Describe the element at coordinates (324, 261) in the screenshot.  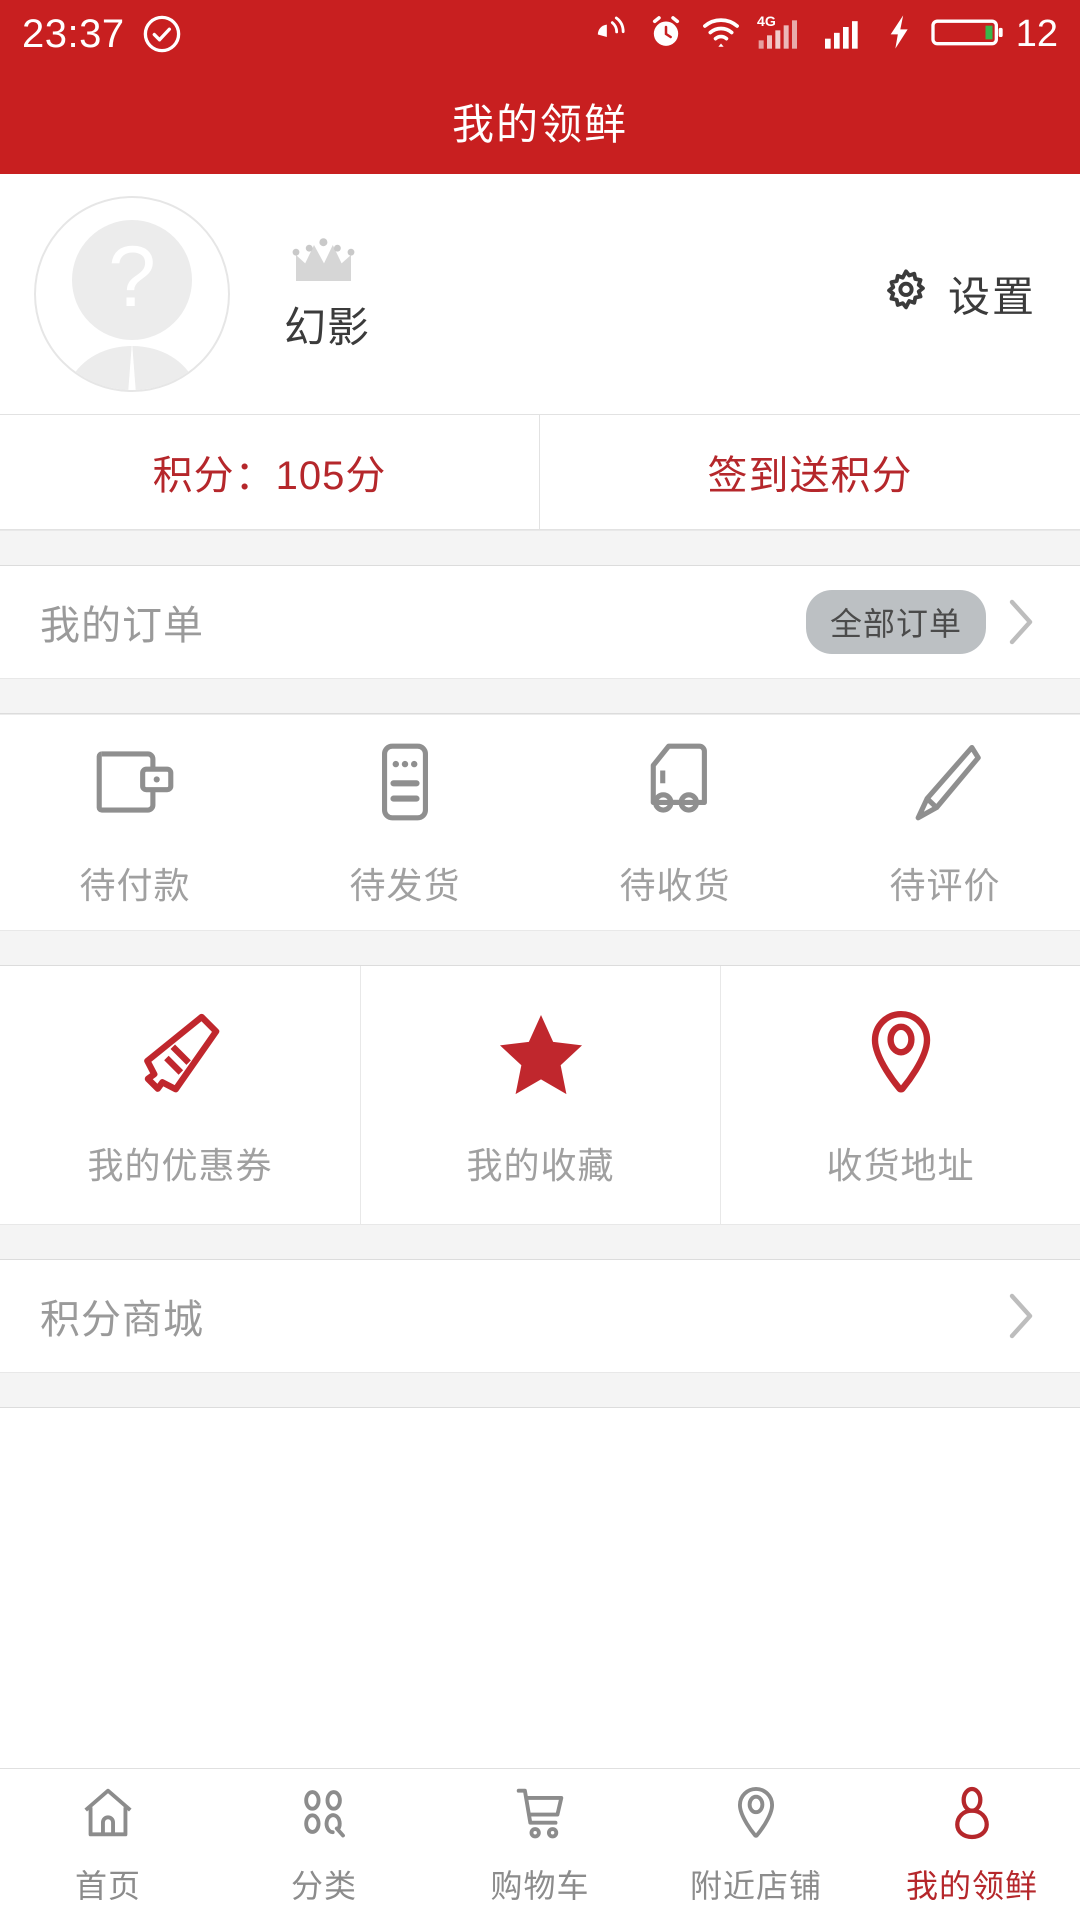
I see `crown-icon` at that location.